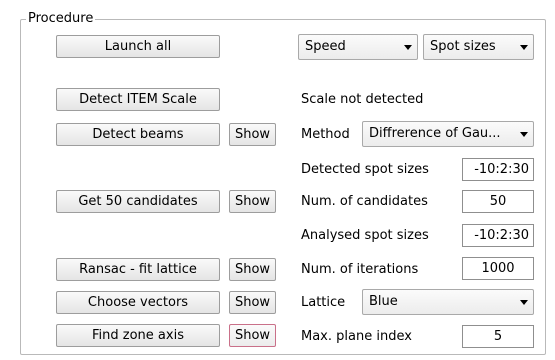 The image size is (555, 360). I want to click on find-zone-axis-show-button: Show, so click(252, 335).